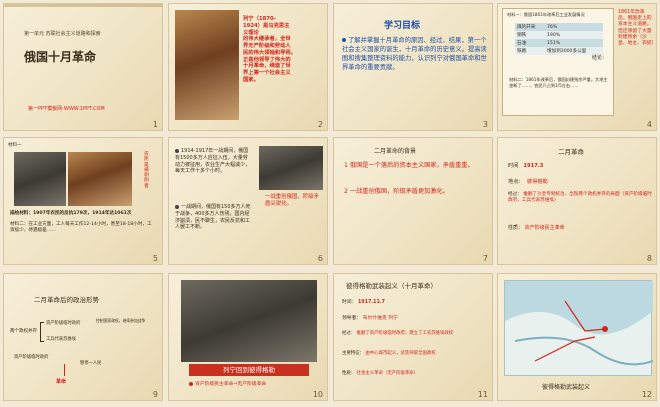  I want to click on slide-heading: 学习目标, so click(402, 26).